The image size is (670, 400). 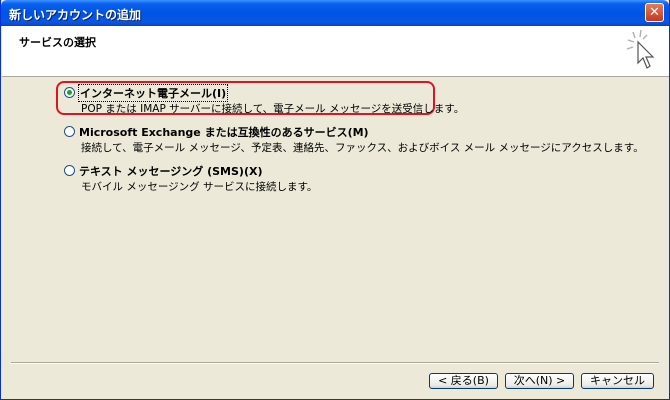 I want to click on option-label: Microsoft Exchange または互換性のあるサービス(M), so click(x=224, y=132).